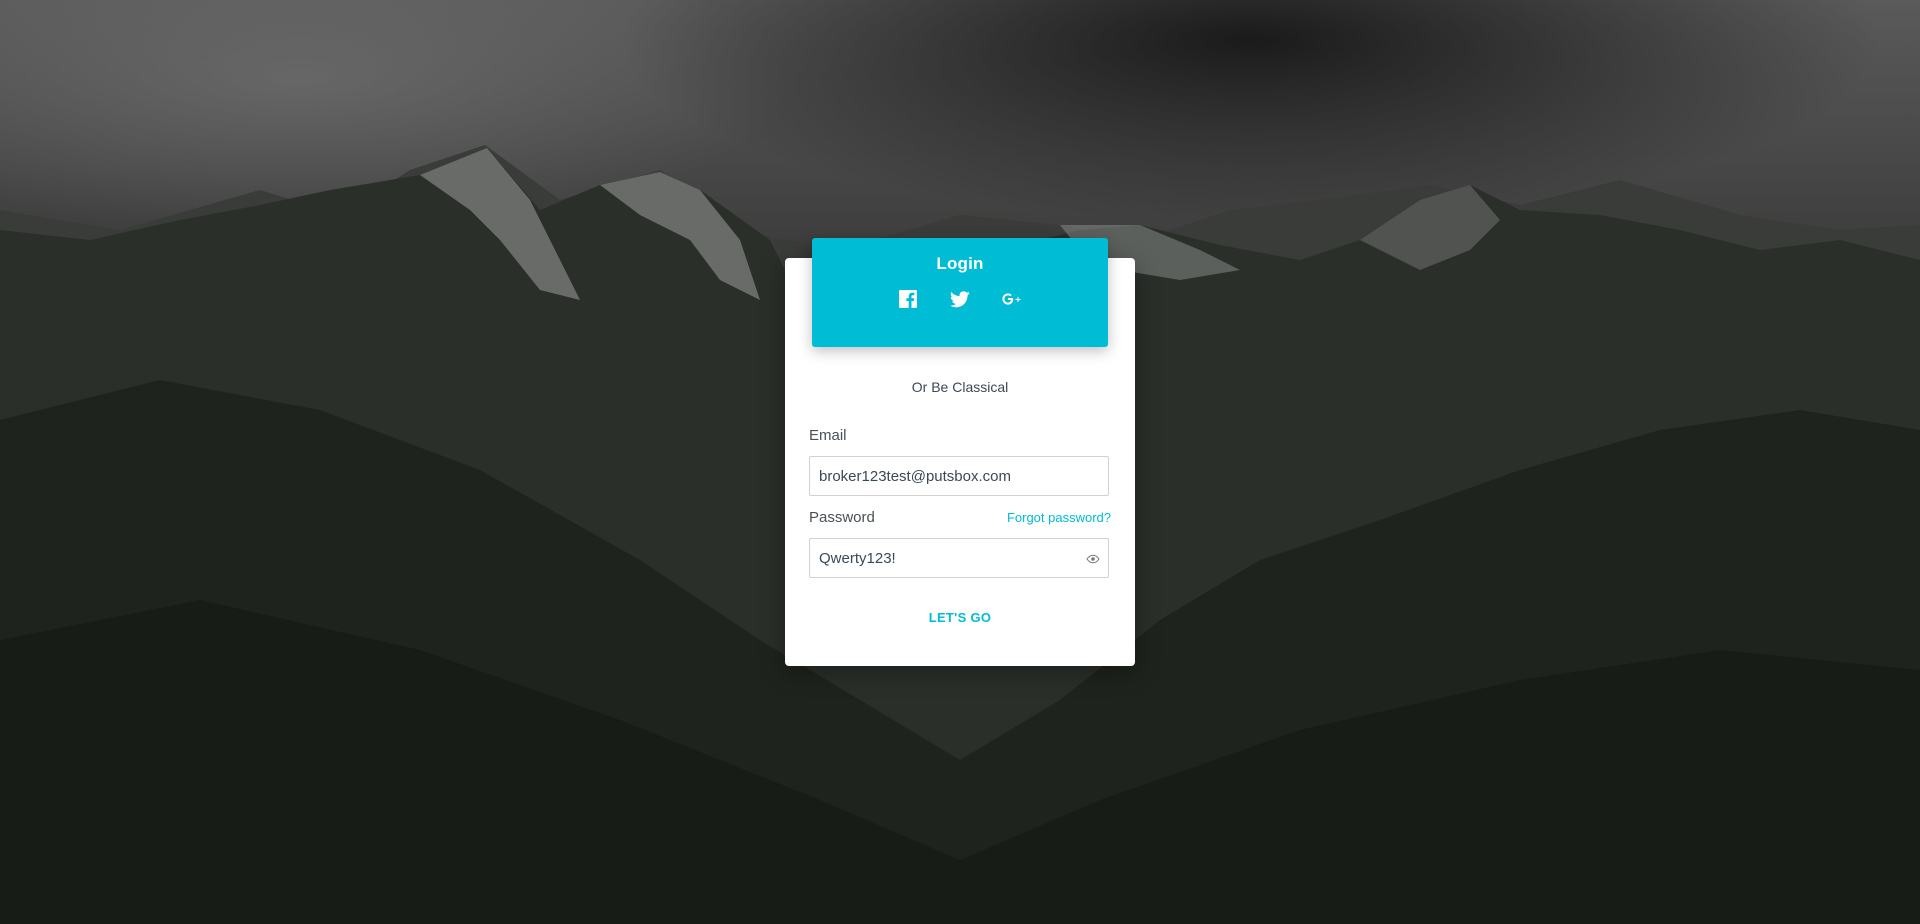 The image size is (1920, 924). I want to click on twitter-login-button, so click(960, 299).